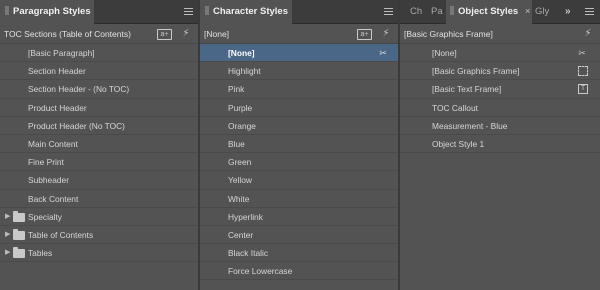 The image size is (600, 290). I want to click on list-item: Hyperlink, so click(299, 217).